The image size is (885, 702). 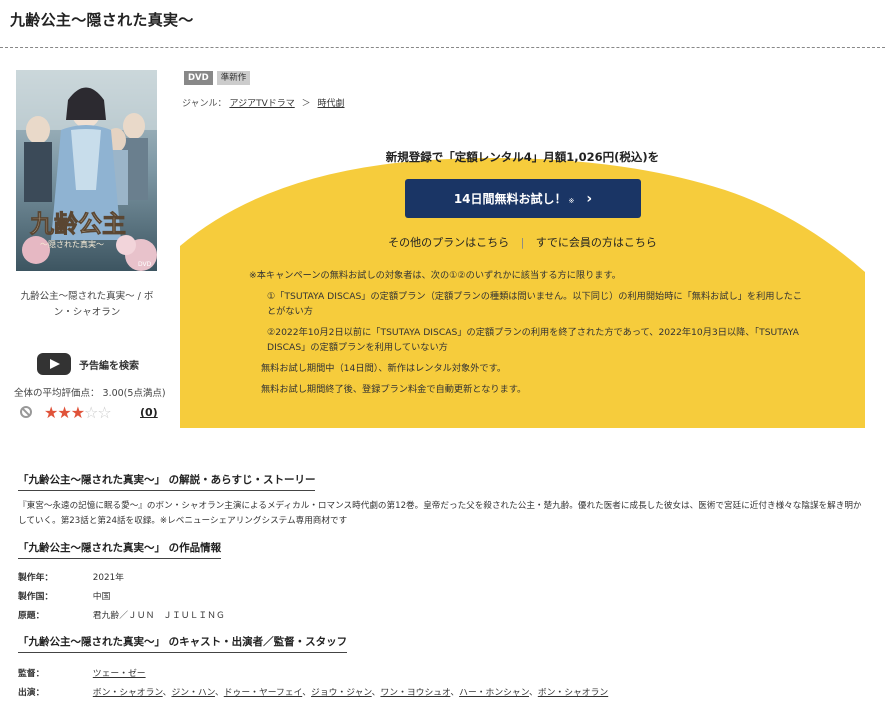 What do you see at coordinates (31, 693) in the screenshot?
I see `cast-label: 出演：` at bounding box center [31, 693].